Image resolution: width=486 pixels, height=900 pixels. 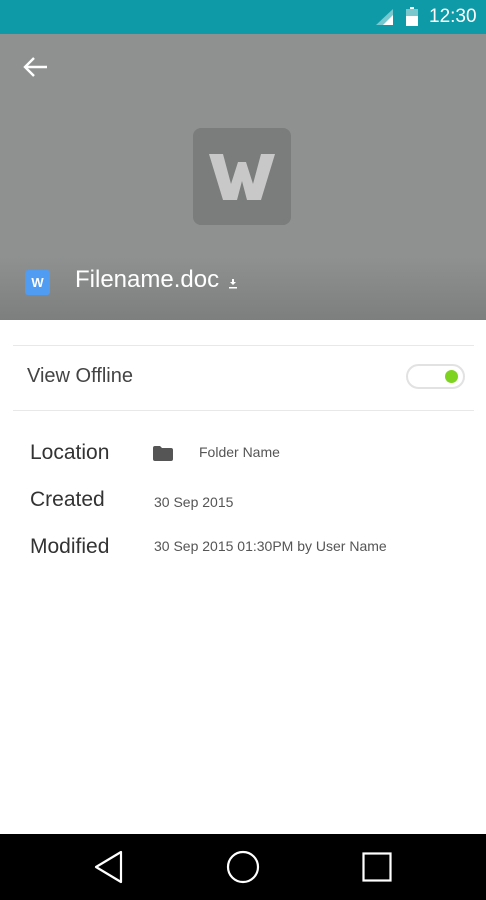 What do you see at coordinates (435, 376) in the screenshot?
I see `view-offline-toggle` at bounding box center [435, 376].